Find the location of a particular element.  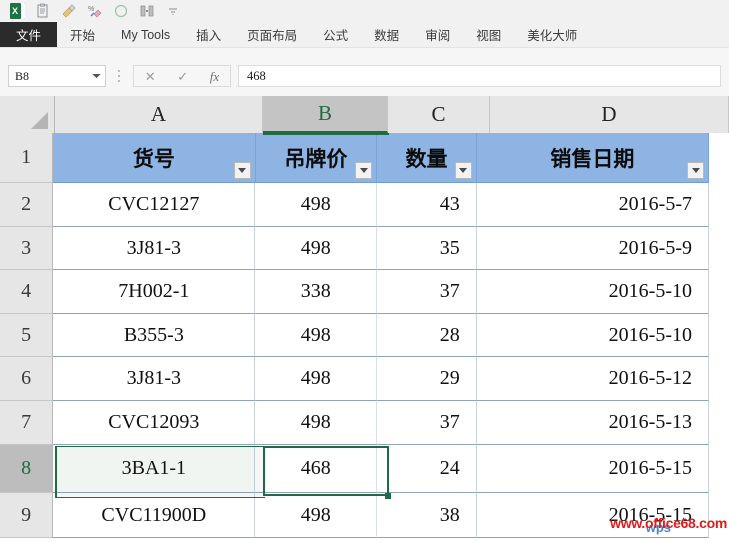

cell-a3: 3J81-3 is located at coordinates (154, 248).